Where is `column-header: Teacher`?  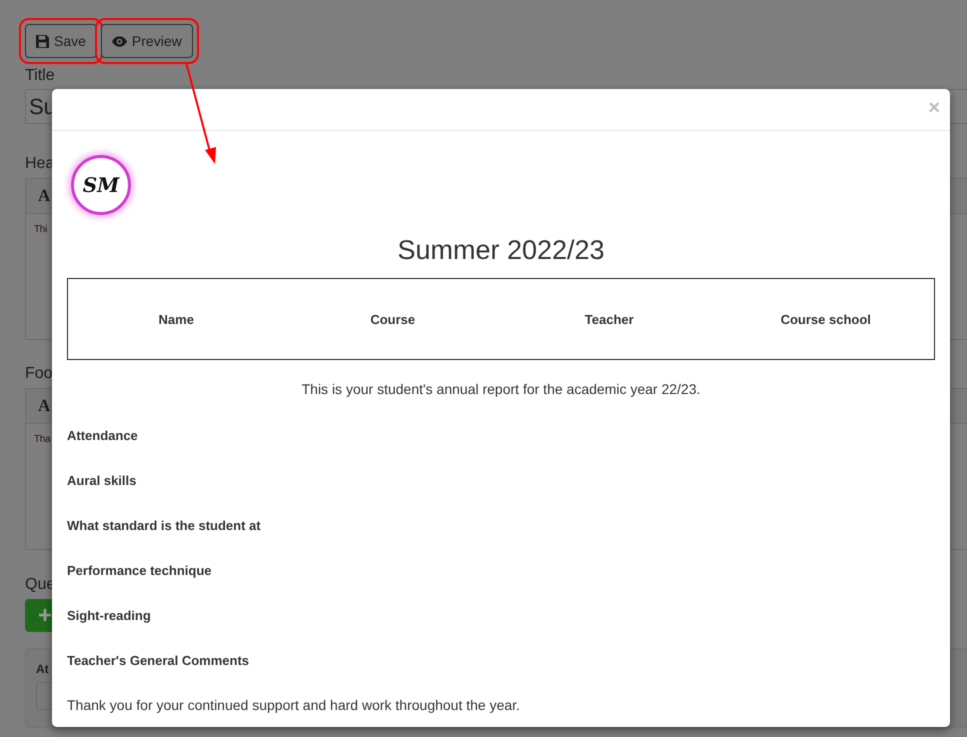
column-header: Teacher is located at coordinates (609, 319).